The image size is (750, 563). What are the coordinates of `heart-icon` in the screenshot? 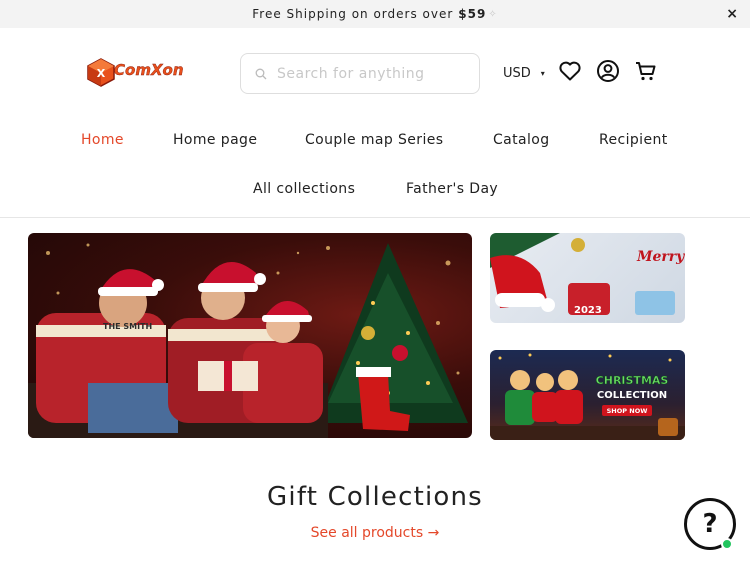 It's located at (570, 71).